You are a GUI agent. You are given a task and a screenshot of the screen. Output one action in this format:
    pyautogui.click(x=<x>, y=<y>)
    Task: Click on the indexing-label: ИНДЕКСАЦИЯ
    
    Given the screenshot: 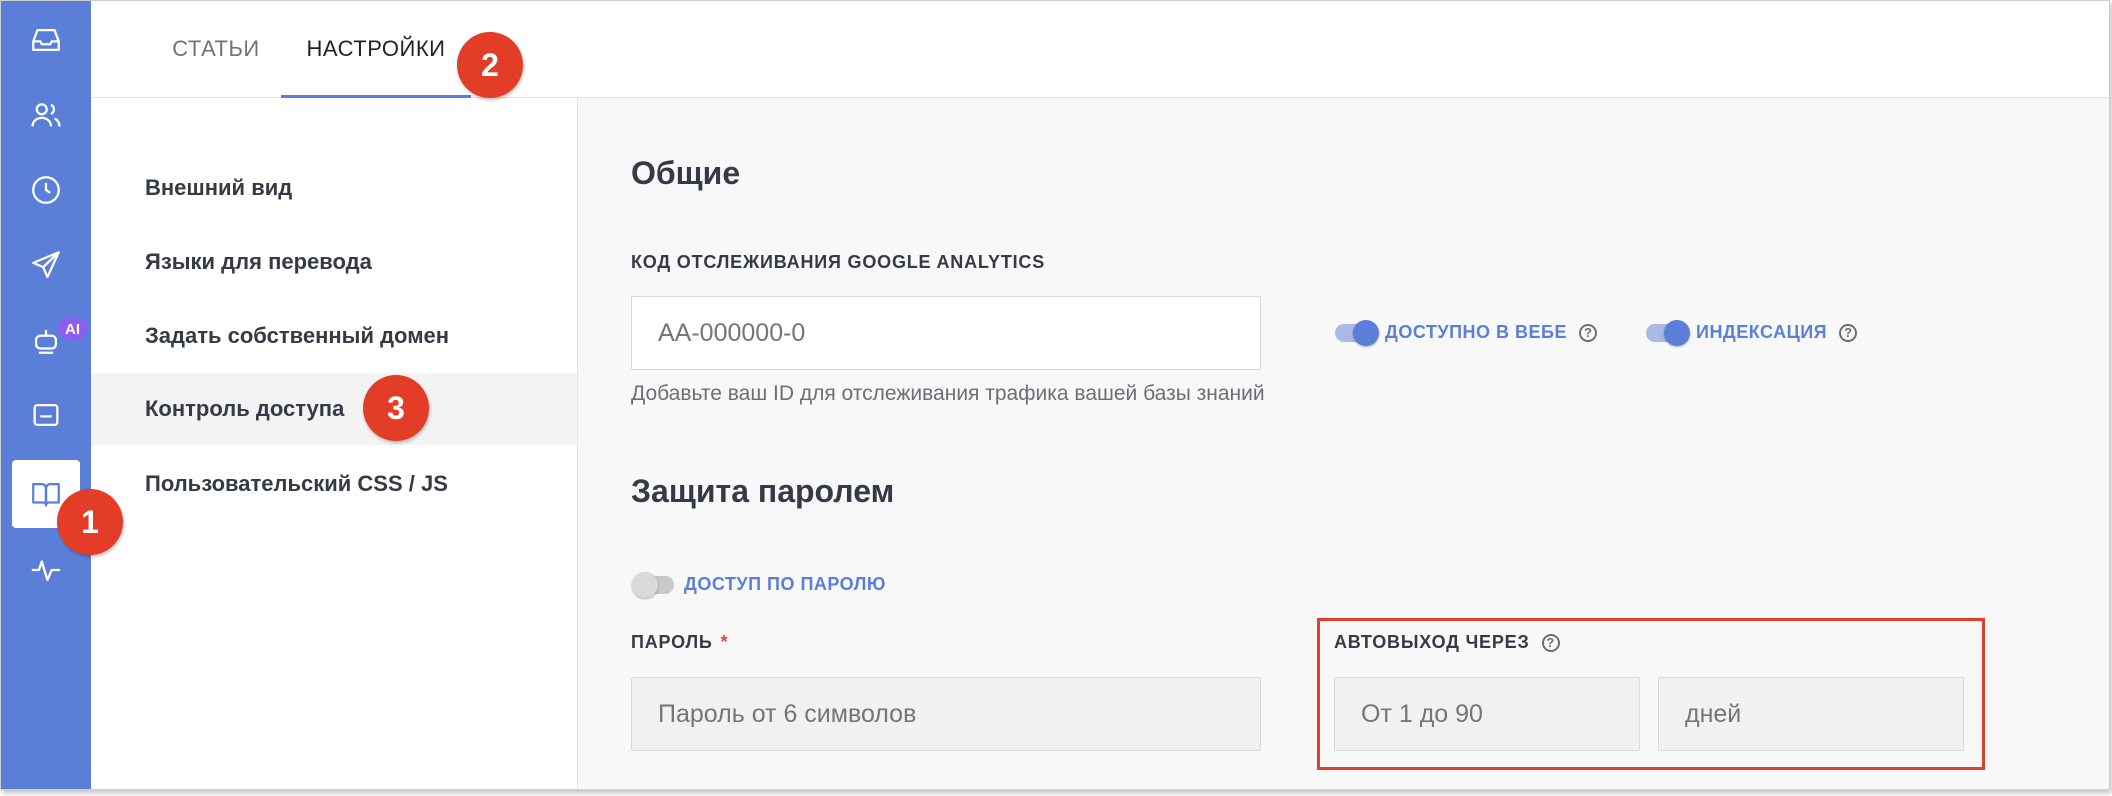 What is the action you would take?
    pyautogui.click(x=1762, y=332)
    